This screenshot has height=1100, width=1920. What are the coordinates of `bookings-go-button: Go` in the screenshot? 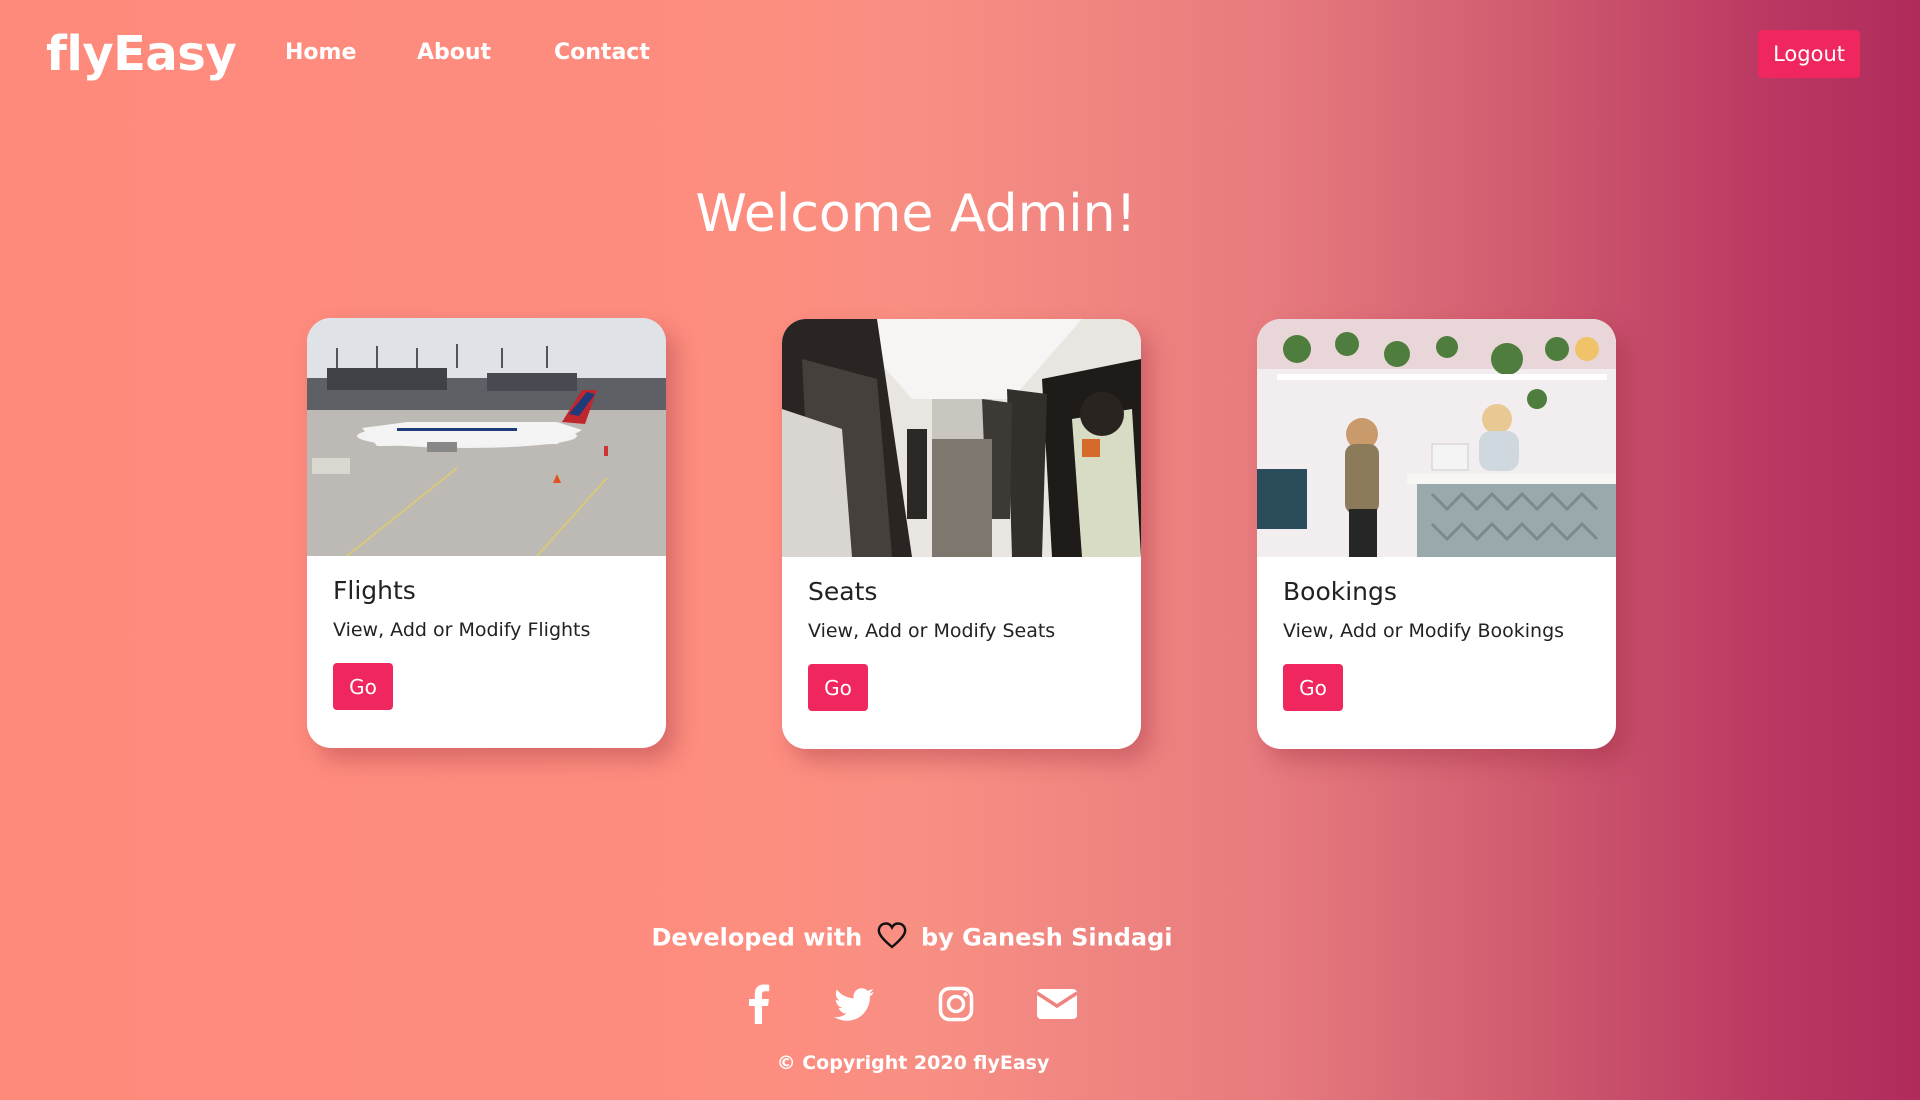 It's located at (1313, 687).